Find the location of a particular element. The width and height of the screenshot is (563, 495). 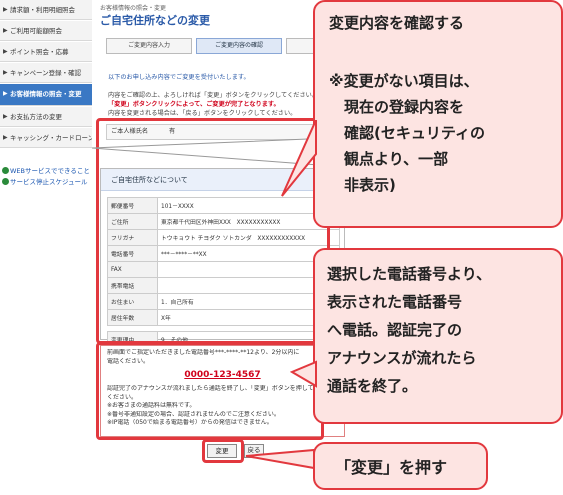

intro-line-warning: 「変更」ボタンクリックによって、ご変更が完了となります。 is located at coordinates (194, 104).